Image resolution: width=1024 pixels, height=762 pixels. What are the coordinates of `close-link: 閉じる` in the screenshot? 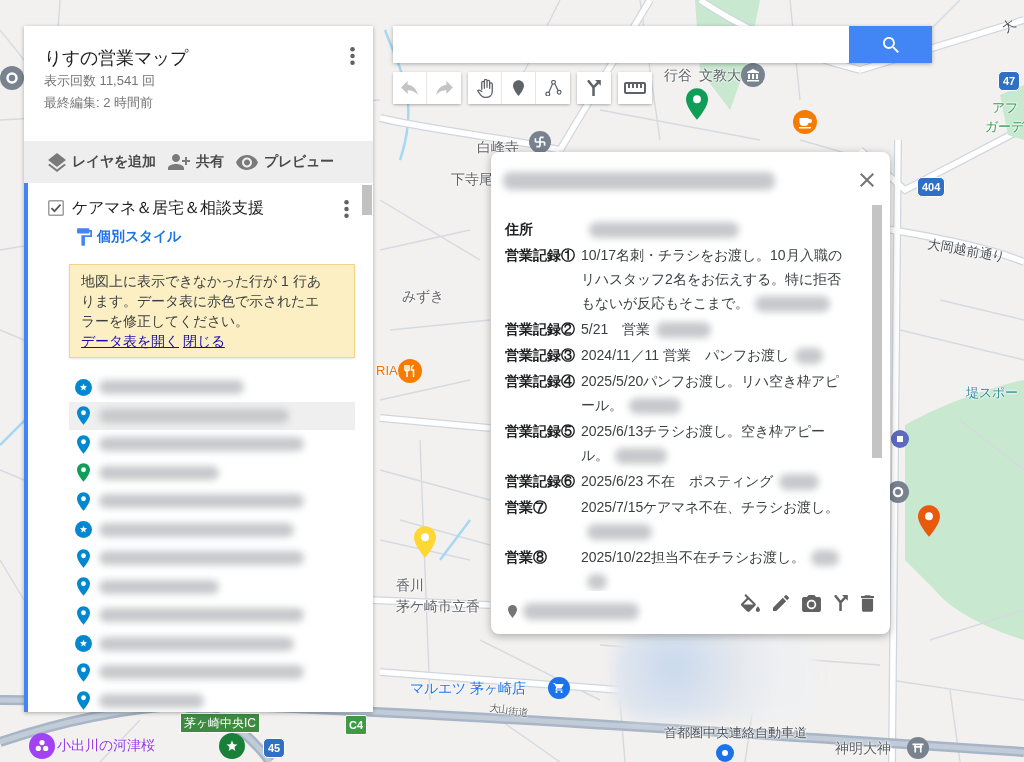 It's located at (203, 341).